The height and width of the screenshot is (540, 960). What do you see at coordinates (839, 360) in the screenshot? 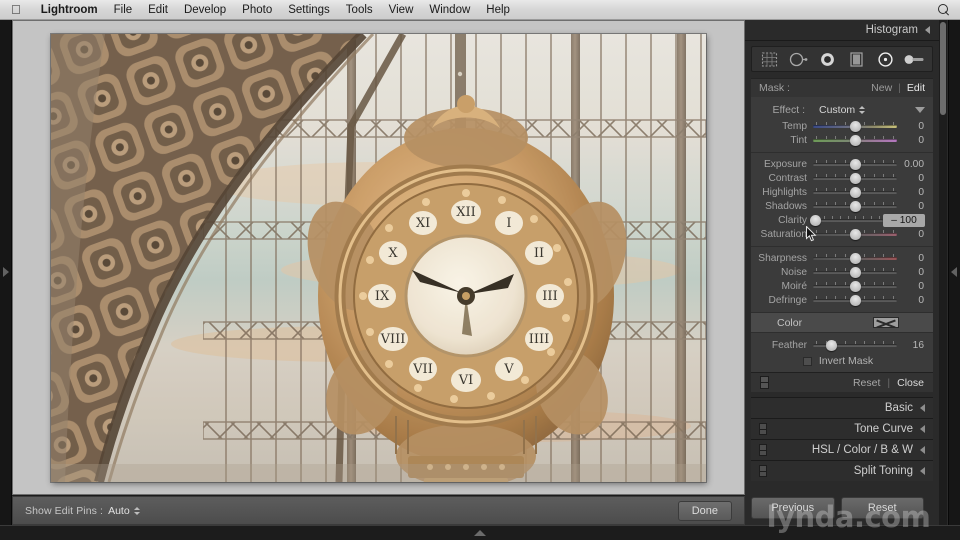
I see `invert-mask-row: Invert Mask` at bounding box center [839, 360].